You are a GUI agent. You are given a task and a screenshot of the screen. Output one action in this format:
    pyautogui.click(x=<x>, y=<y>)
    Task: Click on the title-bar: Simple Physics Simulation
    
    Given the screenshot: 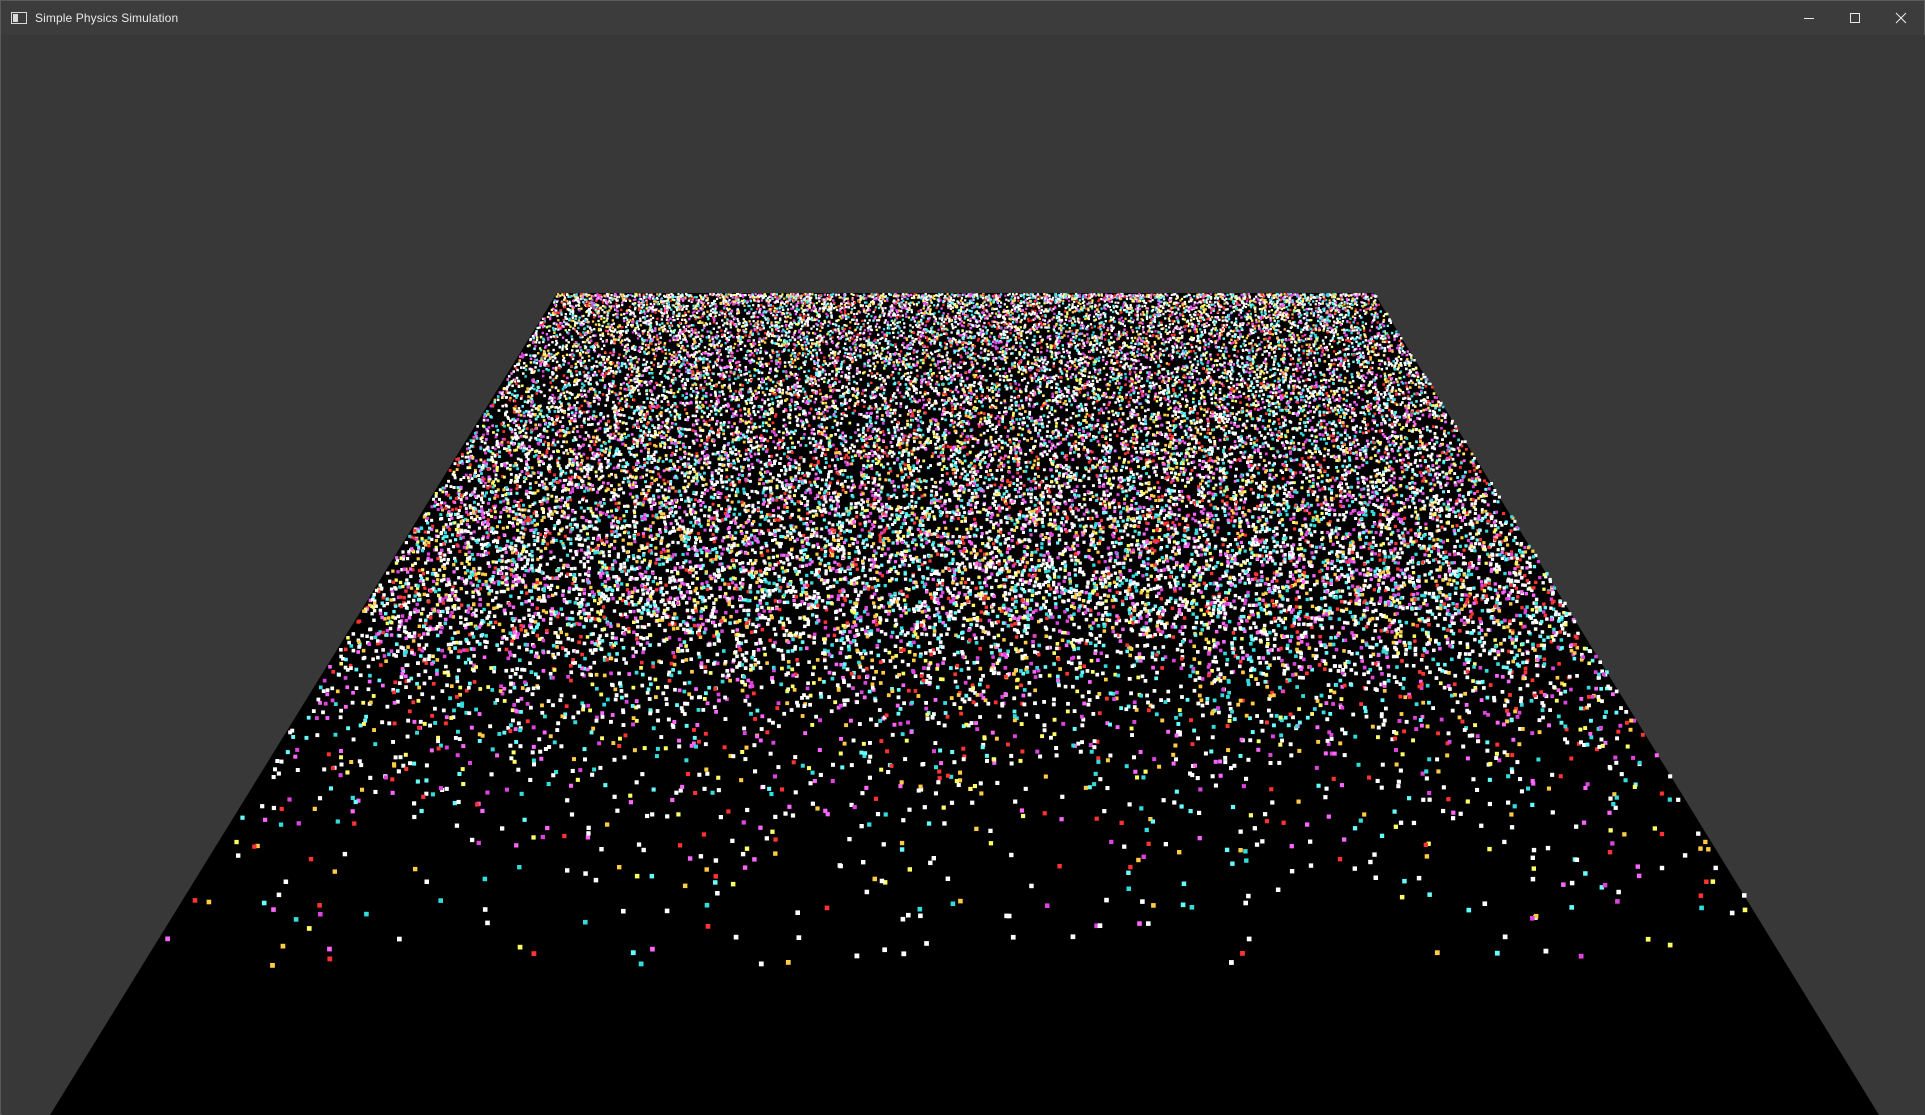 What is the action you would take?
    pyautogui.click(x=962, y=18)
    